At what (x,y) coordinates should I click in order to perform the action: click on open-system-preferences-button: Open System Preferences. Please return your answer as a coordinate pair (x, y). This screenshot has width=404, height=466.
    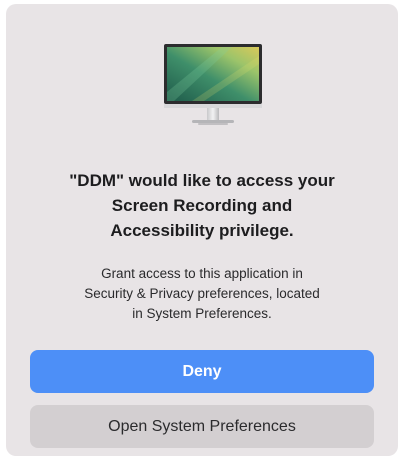
    Looking at the image, I should click on (202, 426).